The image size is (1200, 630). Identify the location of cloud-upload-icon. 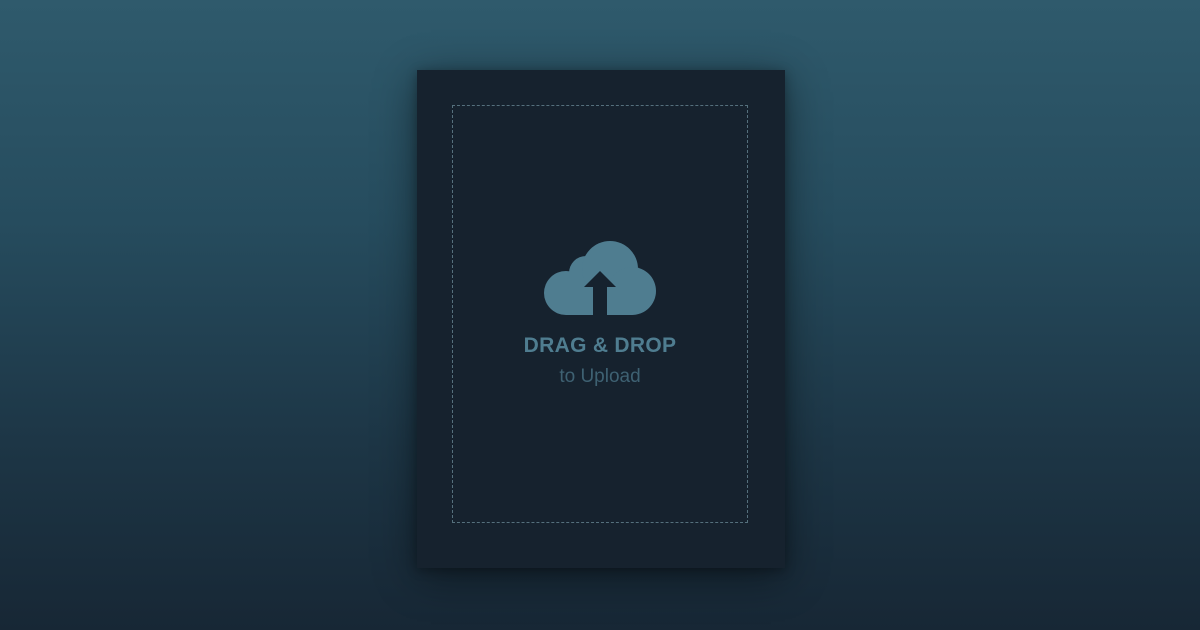
(600, 278).